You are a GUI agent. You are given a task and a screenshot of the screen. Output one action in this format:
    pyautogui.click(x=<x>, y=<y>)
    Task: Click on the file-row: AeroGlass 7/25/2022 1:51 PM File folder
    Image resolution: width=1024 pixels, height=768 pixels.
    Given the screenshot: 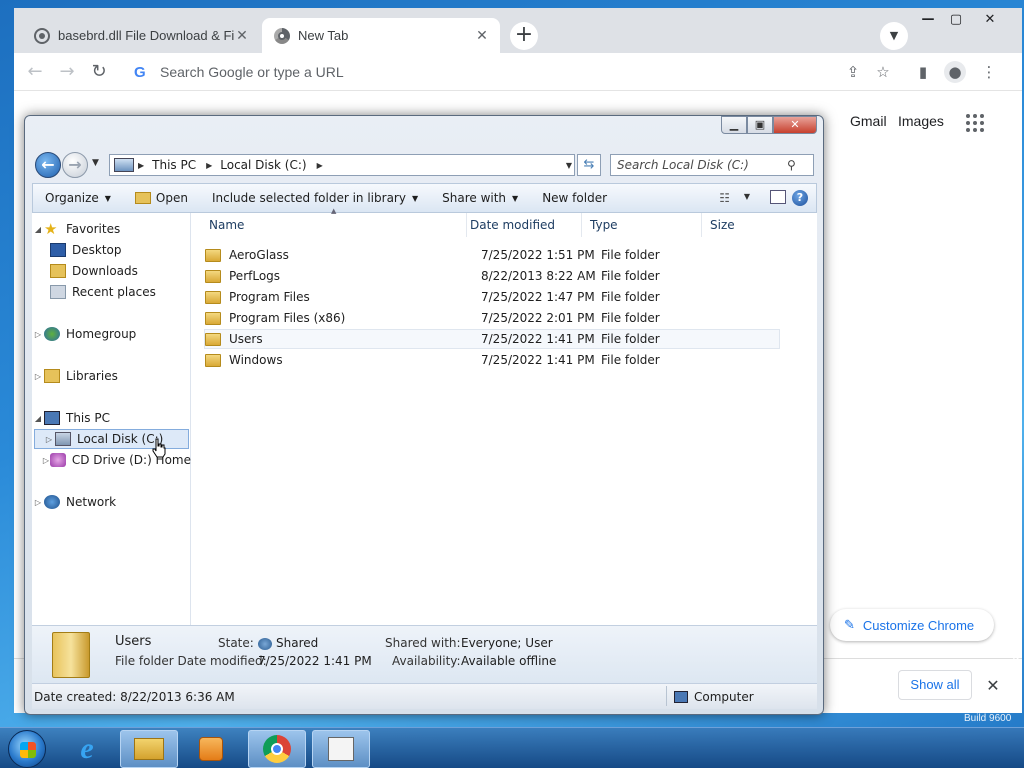 What is the action you would take?
    pyautogui.click(x=493, y=255)
    